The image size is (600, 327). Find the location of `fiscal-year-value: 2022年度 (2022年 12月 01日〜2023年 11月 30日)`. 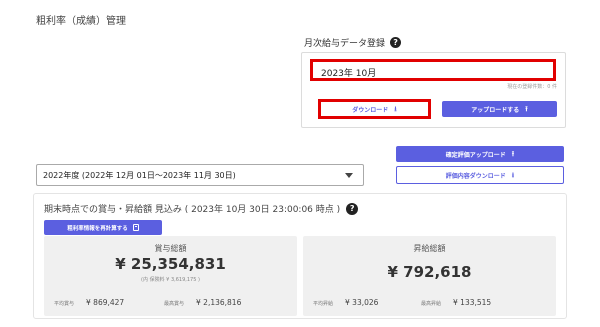

fiscal-year-value: 2022年度 (2022年 12月 01日〜2023年 11月 30日) is located at coordinates (139, 175).